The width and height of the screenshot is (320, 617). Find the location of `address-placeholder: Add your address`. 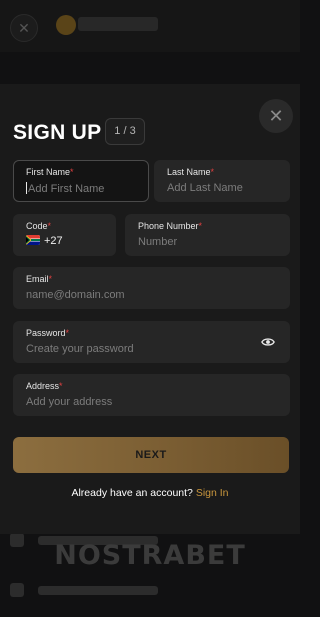

address-placeholder: Add your address is located at coordinates (69, 402).